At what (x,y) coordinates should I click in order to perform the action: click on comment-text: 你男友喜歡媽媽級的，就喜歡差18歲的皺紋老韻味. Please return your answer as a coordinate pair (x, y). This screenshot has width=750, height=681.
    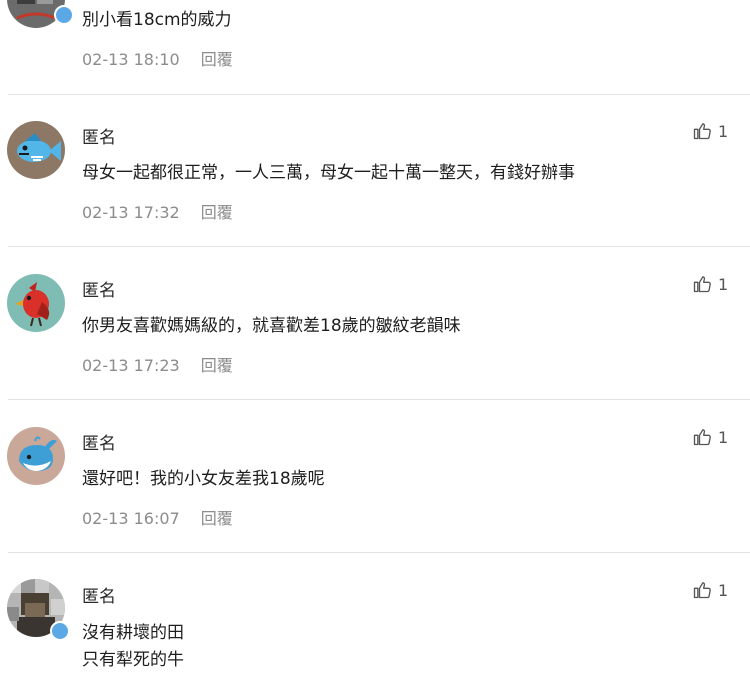
    Looking at the image, I should click on (271, 326).